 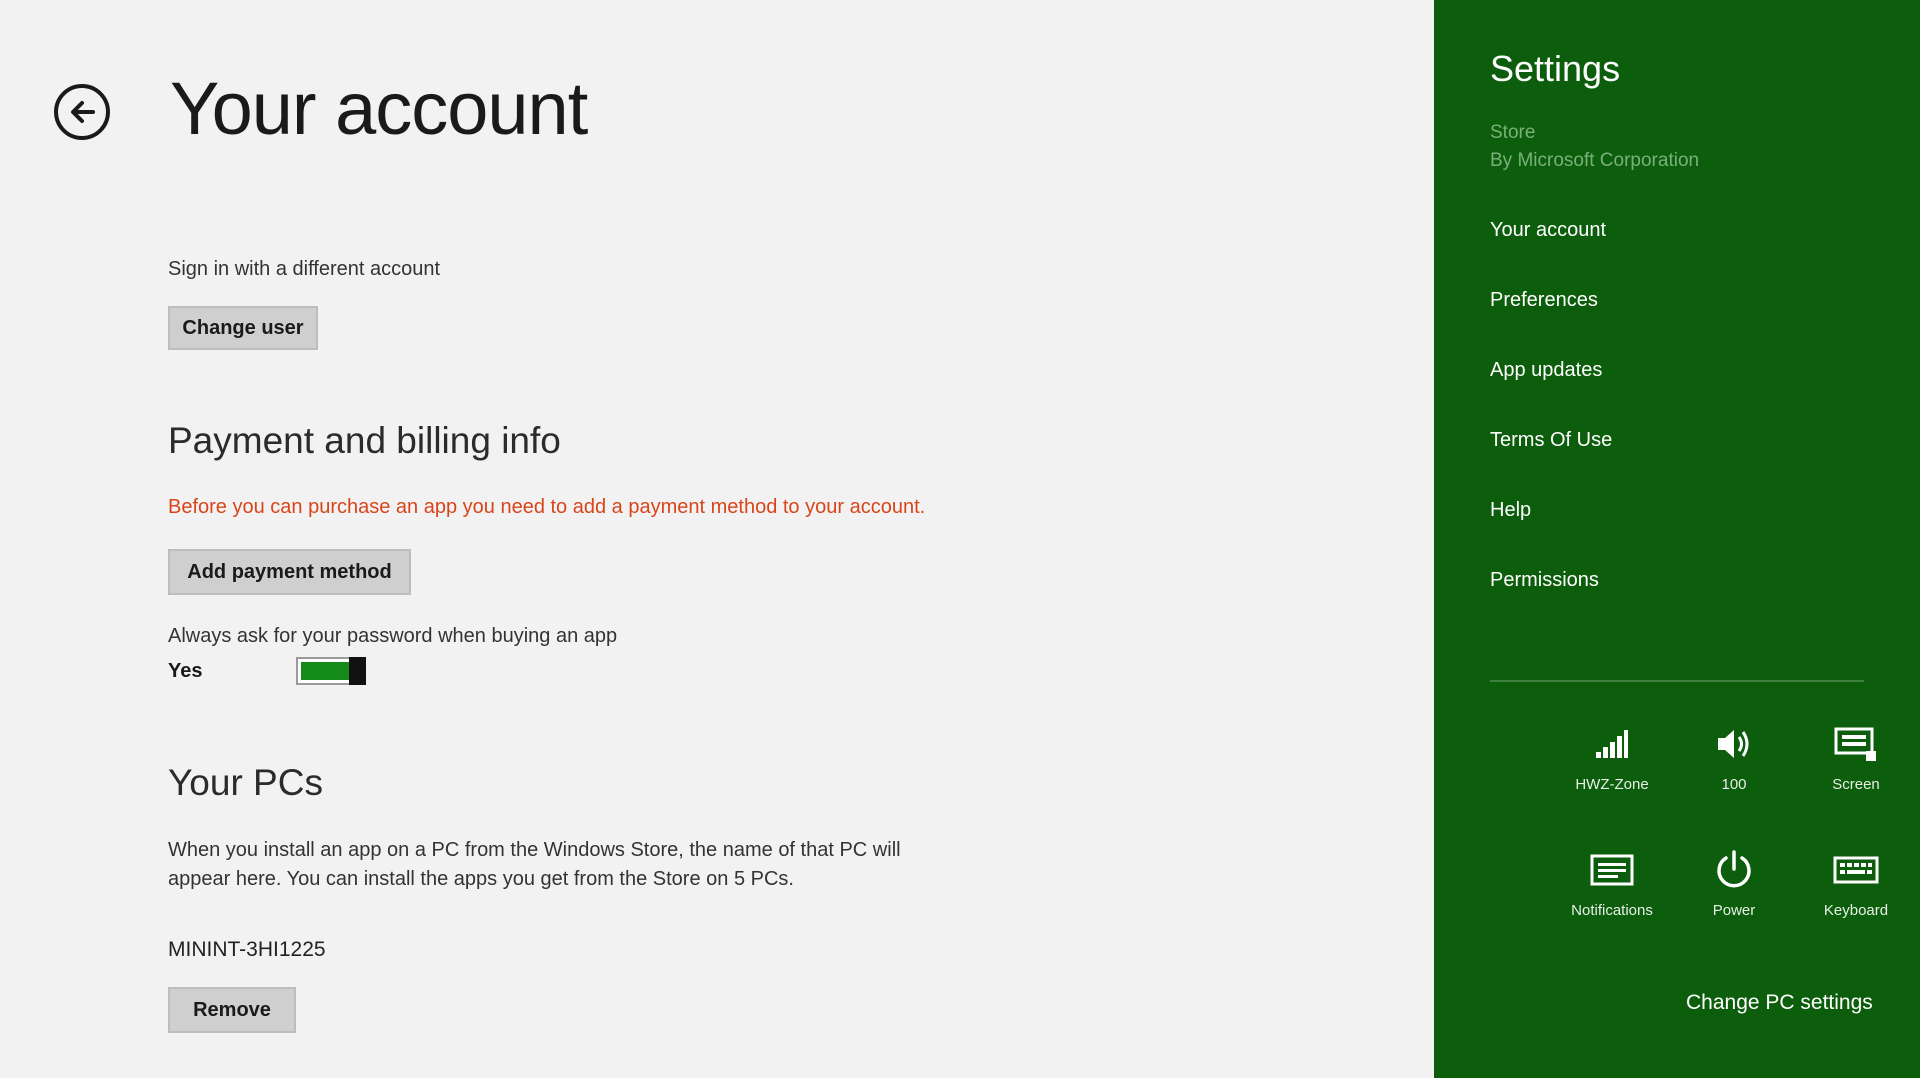 What do you see at coordinates (1734, 910) in the screenshot?
I see `power-label: Power` at bounding box center [1734, 910].